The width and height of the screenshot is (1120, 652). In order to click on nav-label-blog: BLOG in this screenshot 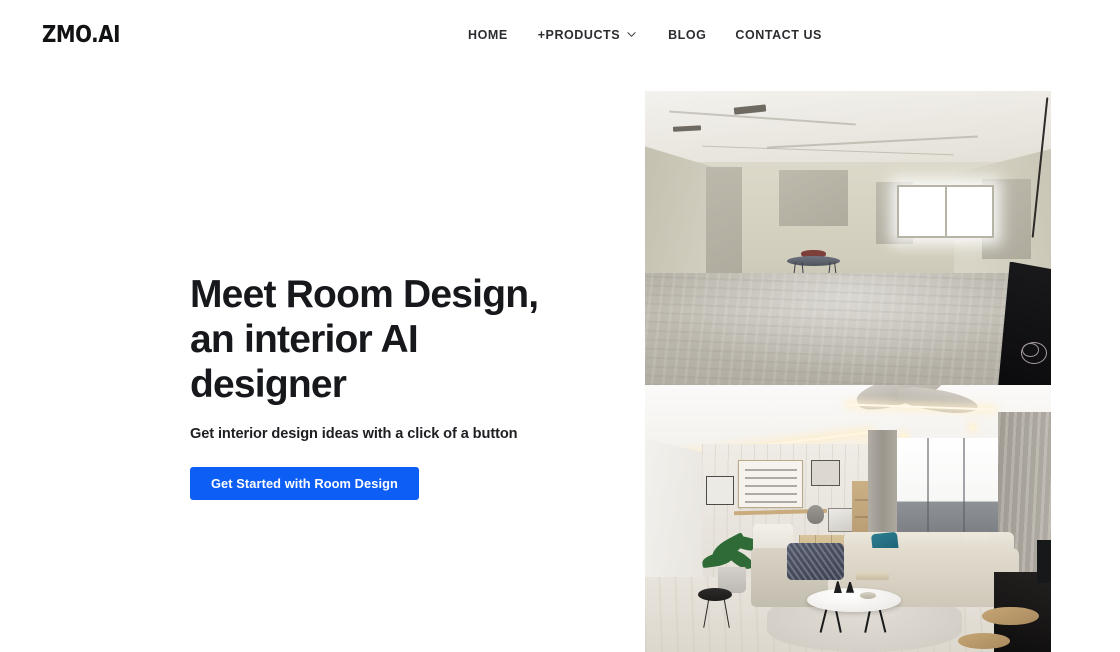, I will do `click(687, 35)`.